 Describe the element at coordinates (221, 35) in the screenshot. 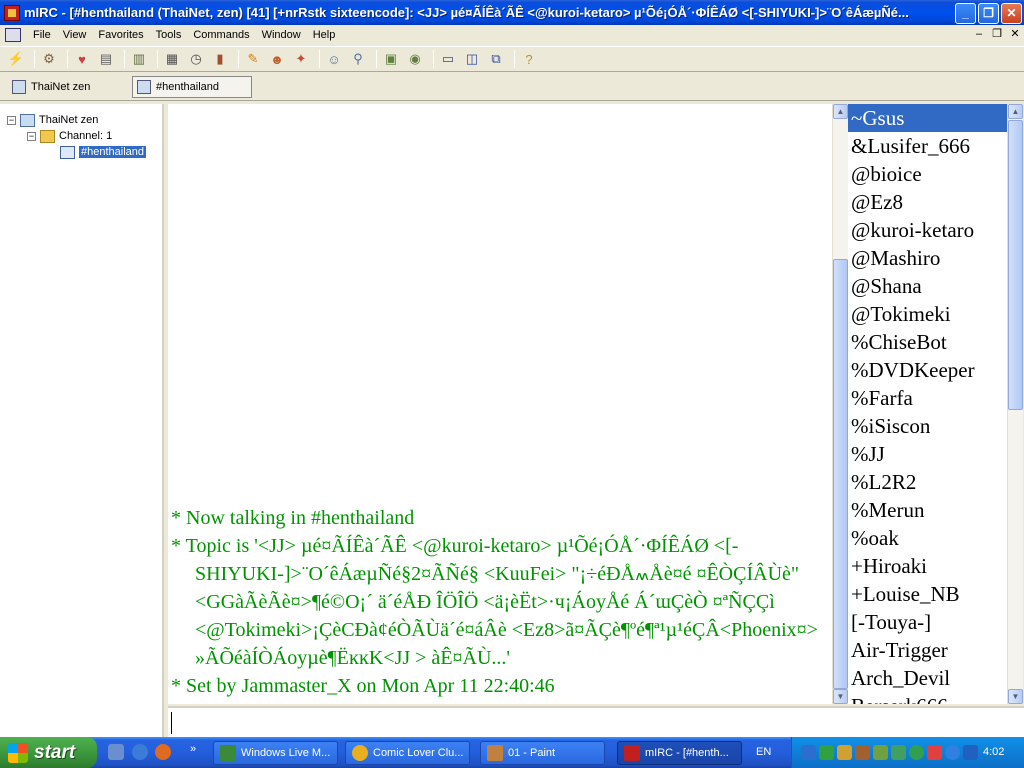

I see `menu-commands: Commands` at that location.